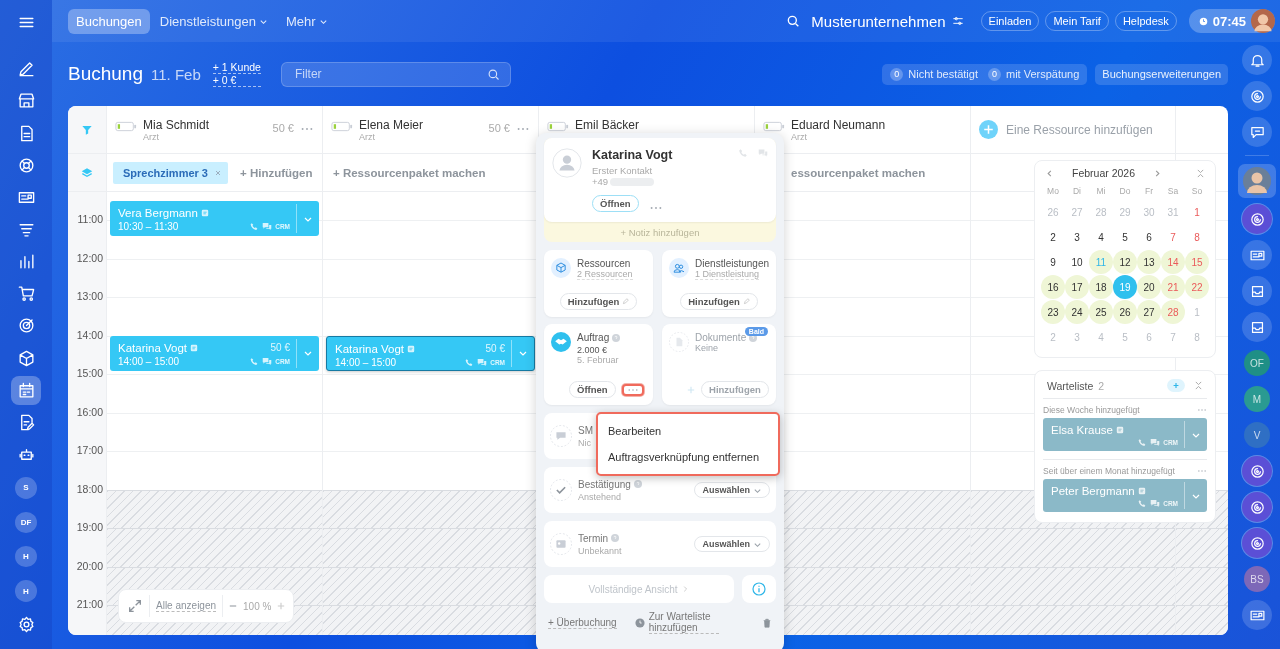  Describe the element at coordinates (1257, 291) in the screenshot. I see `tray-icon` at that location.